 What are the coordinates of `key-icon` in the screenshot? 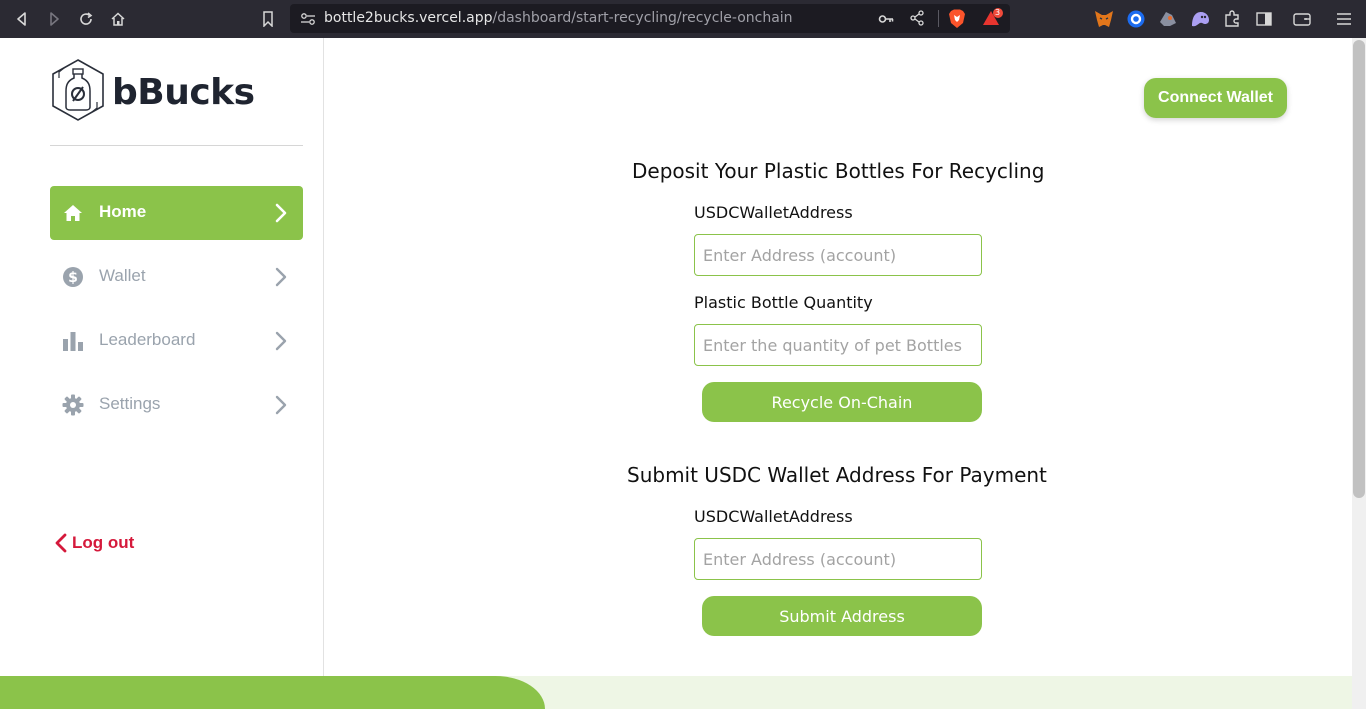 It's located at (886, 20).